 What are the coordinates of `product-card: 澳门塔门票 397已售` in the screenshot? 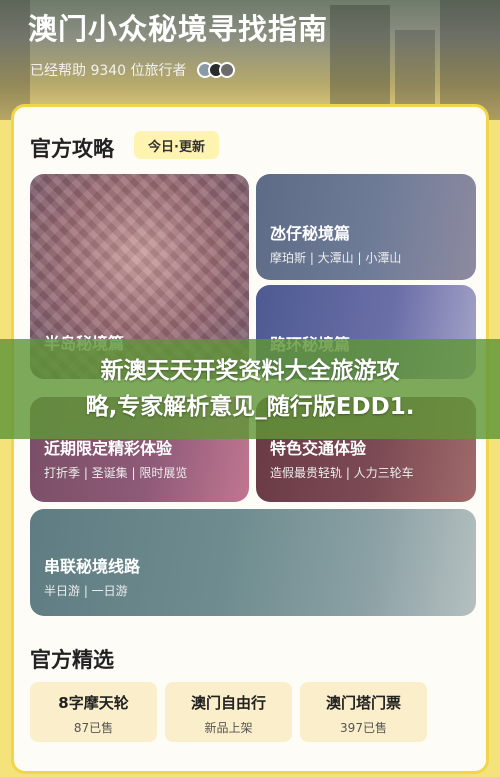 It's located at (363, 712).